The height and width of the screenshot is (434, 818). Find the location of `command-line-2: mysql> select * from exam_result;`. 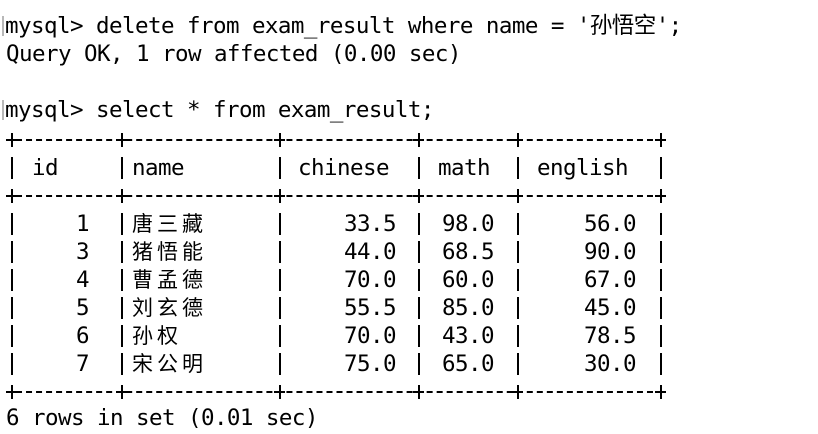

command-line-2: mysql> select * from exam_result; is located at coordinates (218, 110).